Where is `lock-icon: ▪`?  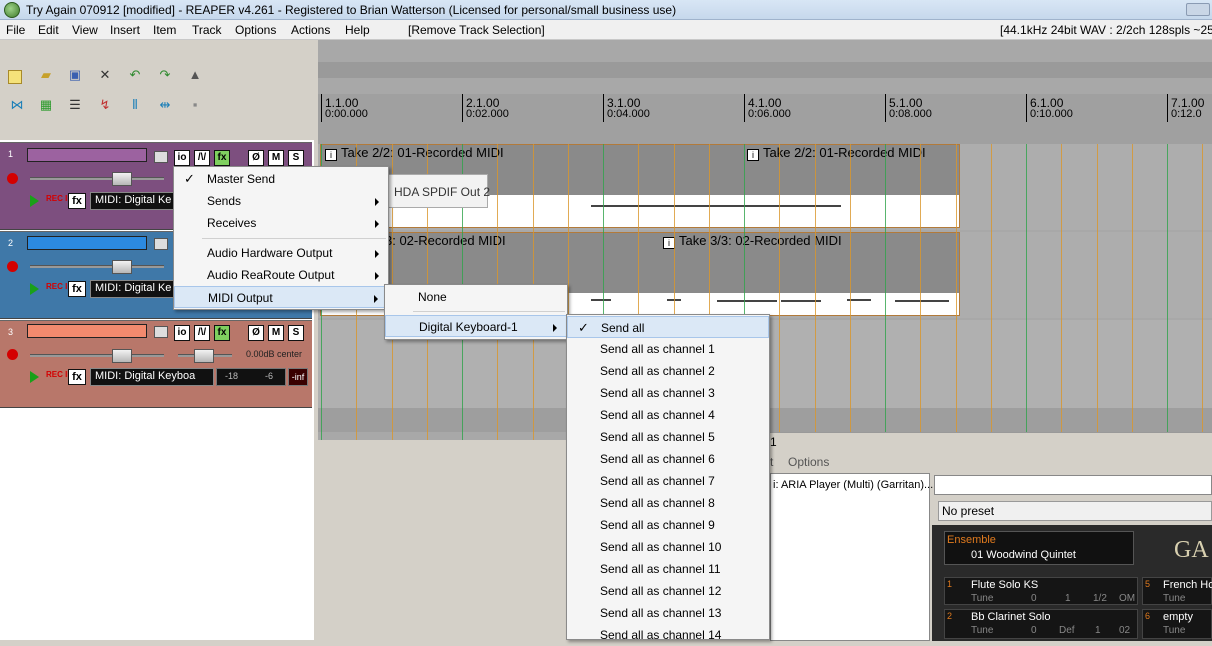 lock-icon: ▪ is located at coordinates (195, 105).